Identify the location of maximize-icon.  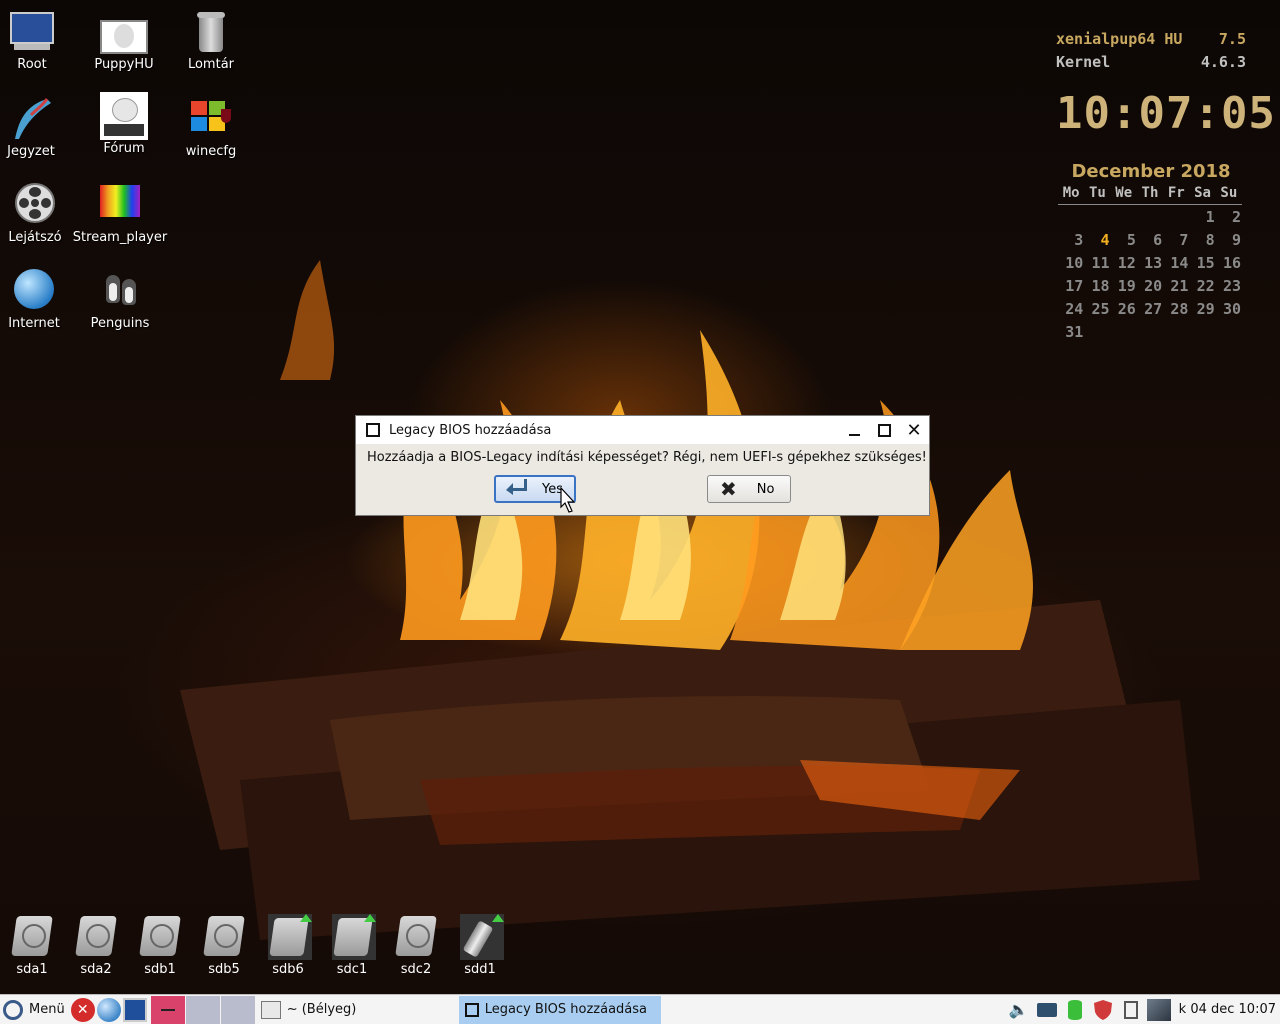
(884, 430).